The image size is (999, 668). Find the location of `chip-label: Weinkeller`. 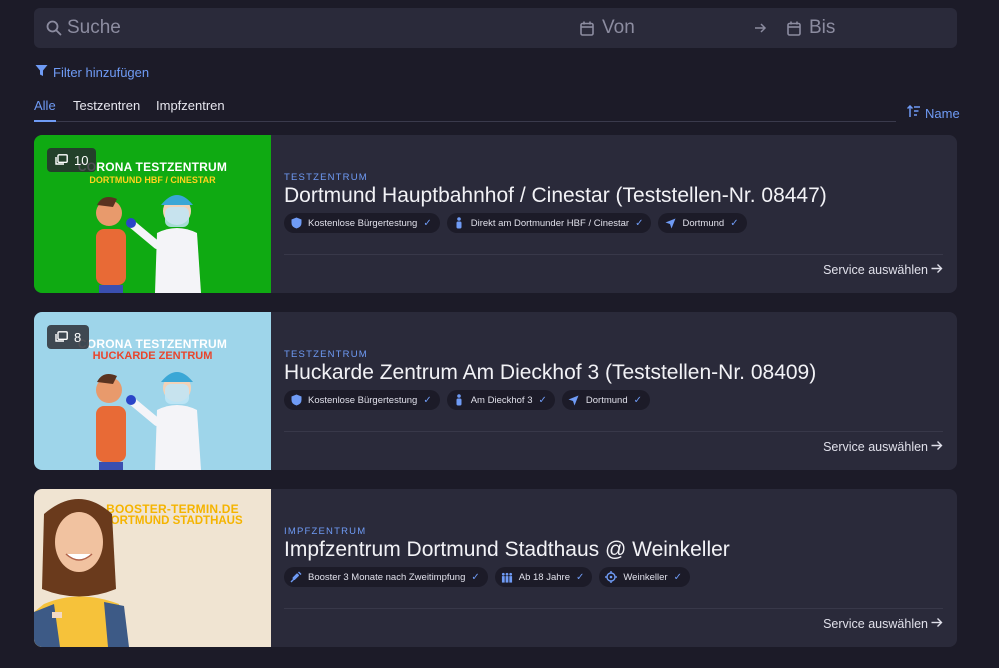

chip-label: Weinkeller is located at coordinates (645, 577).